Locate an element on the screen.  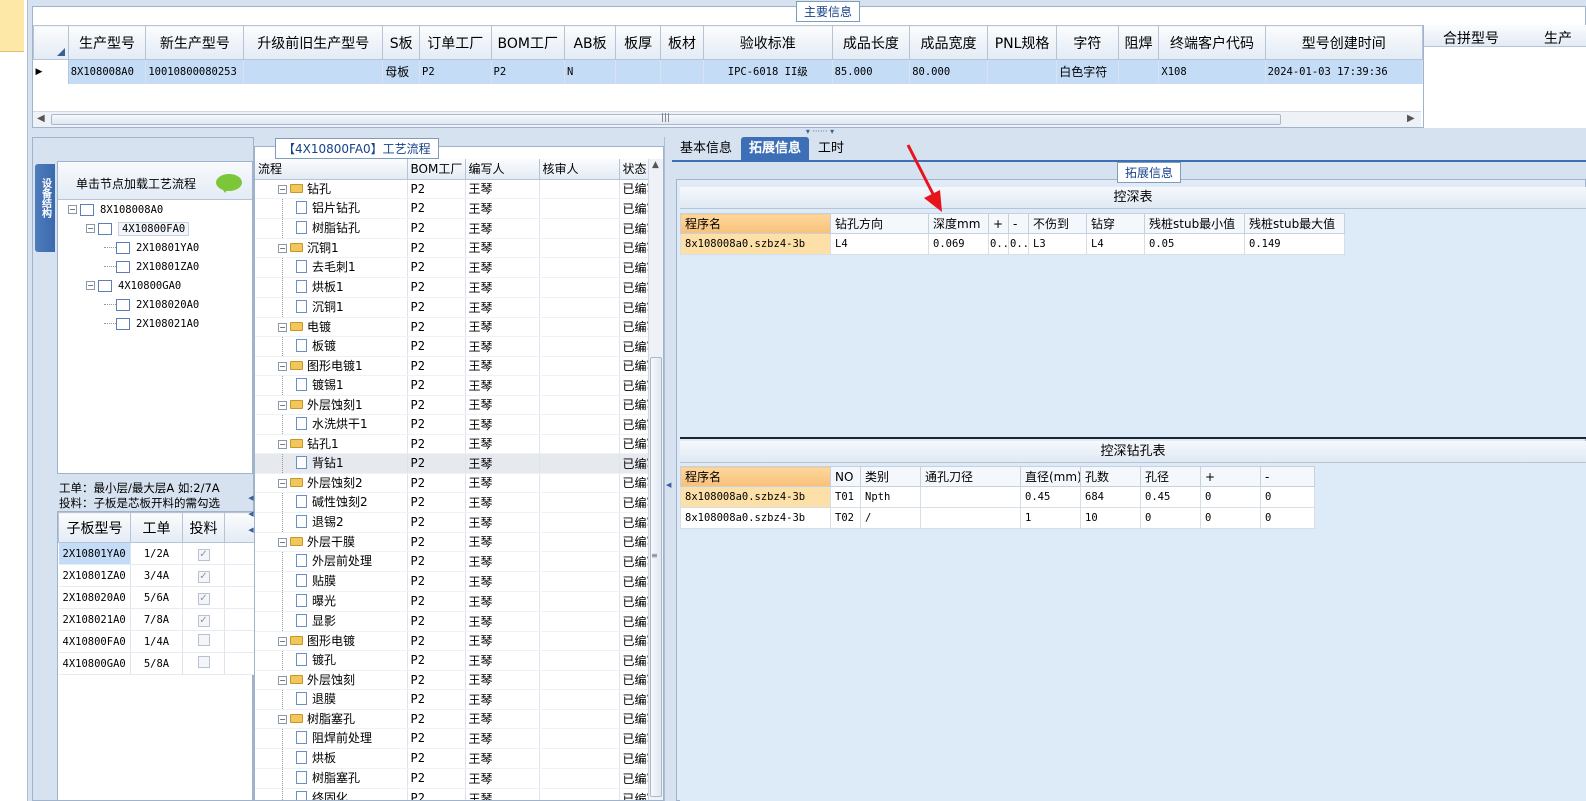
sub-col-header: 工单 is located at coordinates (156, 527).